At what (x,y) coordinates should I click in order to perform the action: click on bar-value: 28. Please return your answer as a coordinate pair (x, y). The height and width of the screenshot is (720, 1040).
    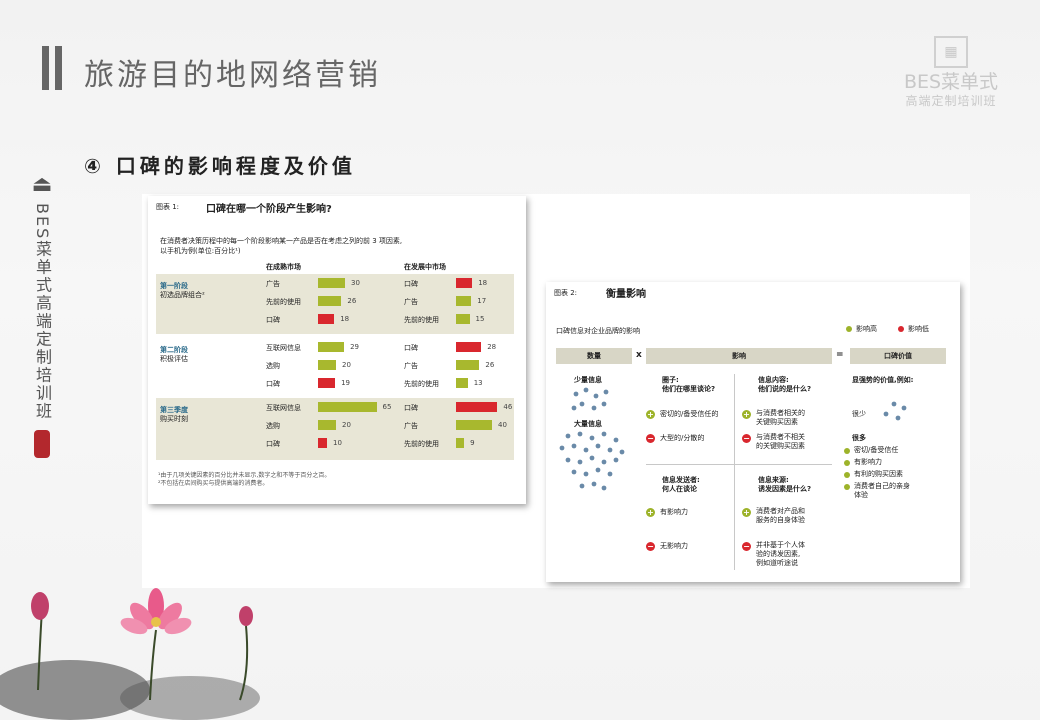
    Looking at the image, I should click on (492, 347).